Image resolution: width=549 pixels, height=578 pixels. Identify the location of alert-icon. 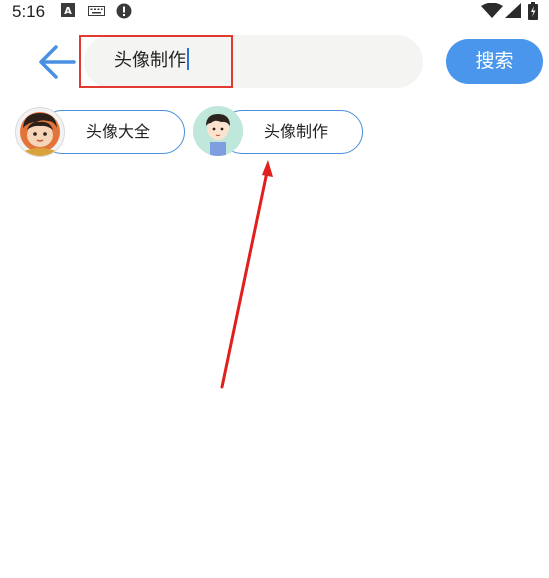
(124, 11).